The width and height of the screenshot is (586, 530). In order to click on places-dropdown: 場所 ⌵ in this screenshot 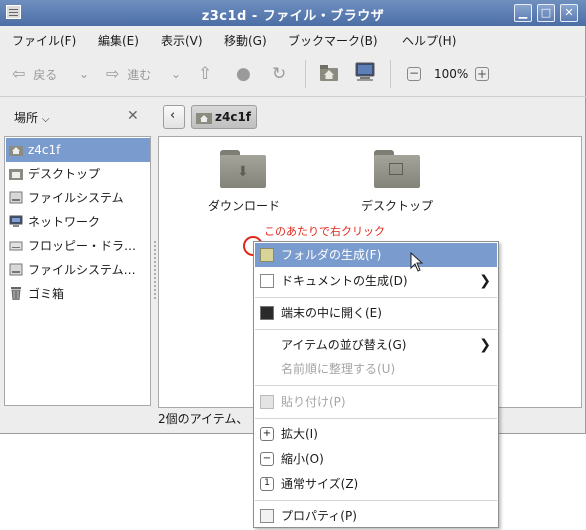, I will do `click(31, 117)`.